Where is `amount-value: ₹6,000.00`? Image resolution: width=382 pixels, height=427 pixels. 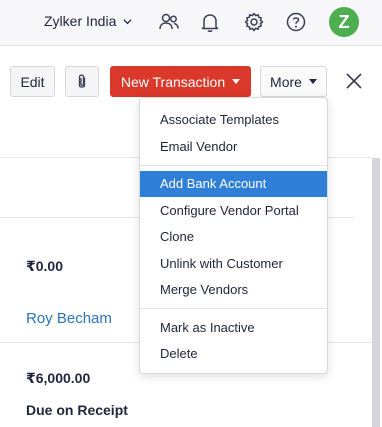
amount-value: ₹6,000.00 is located at coordinates (58, 378).